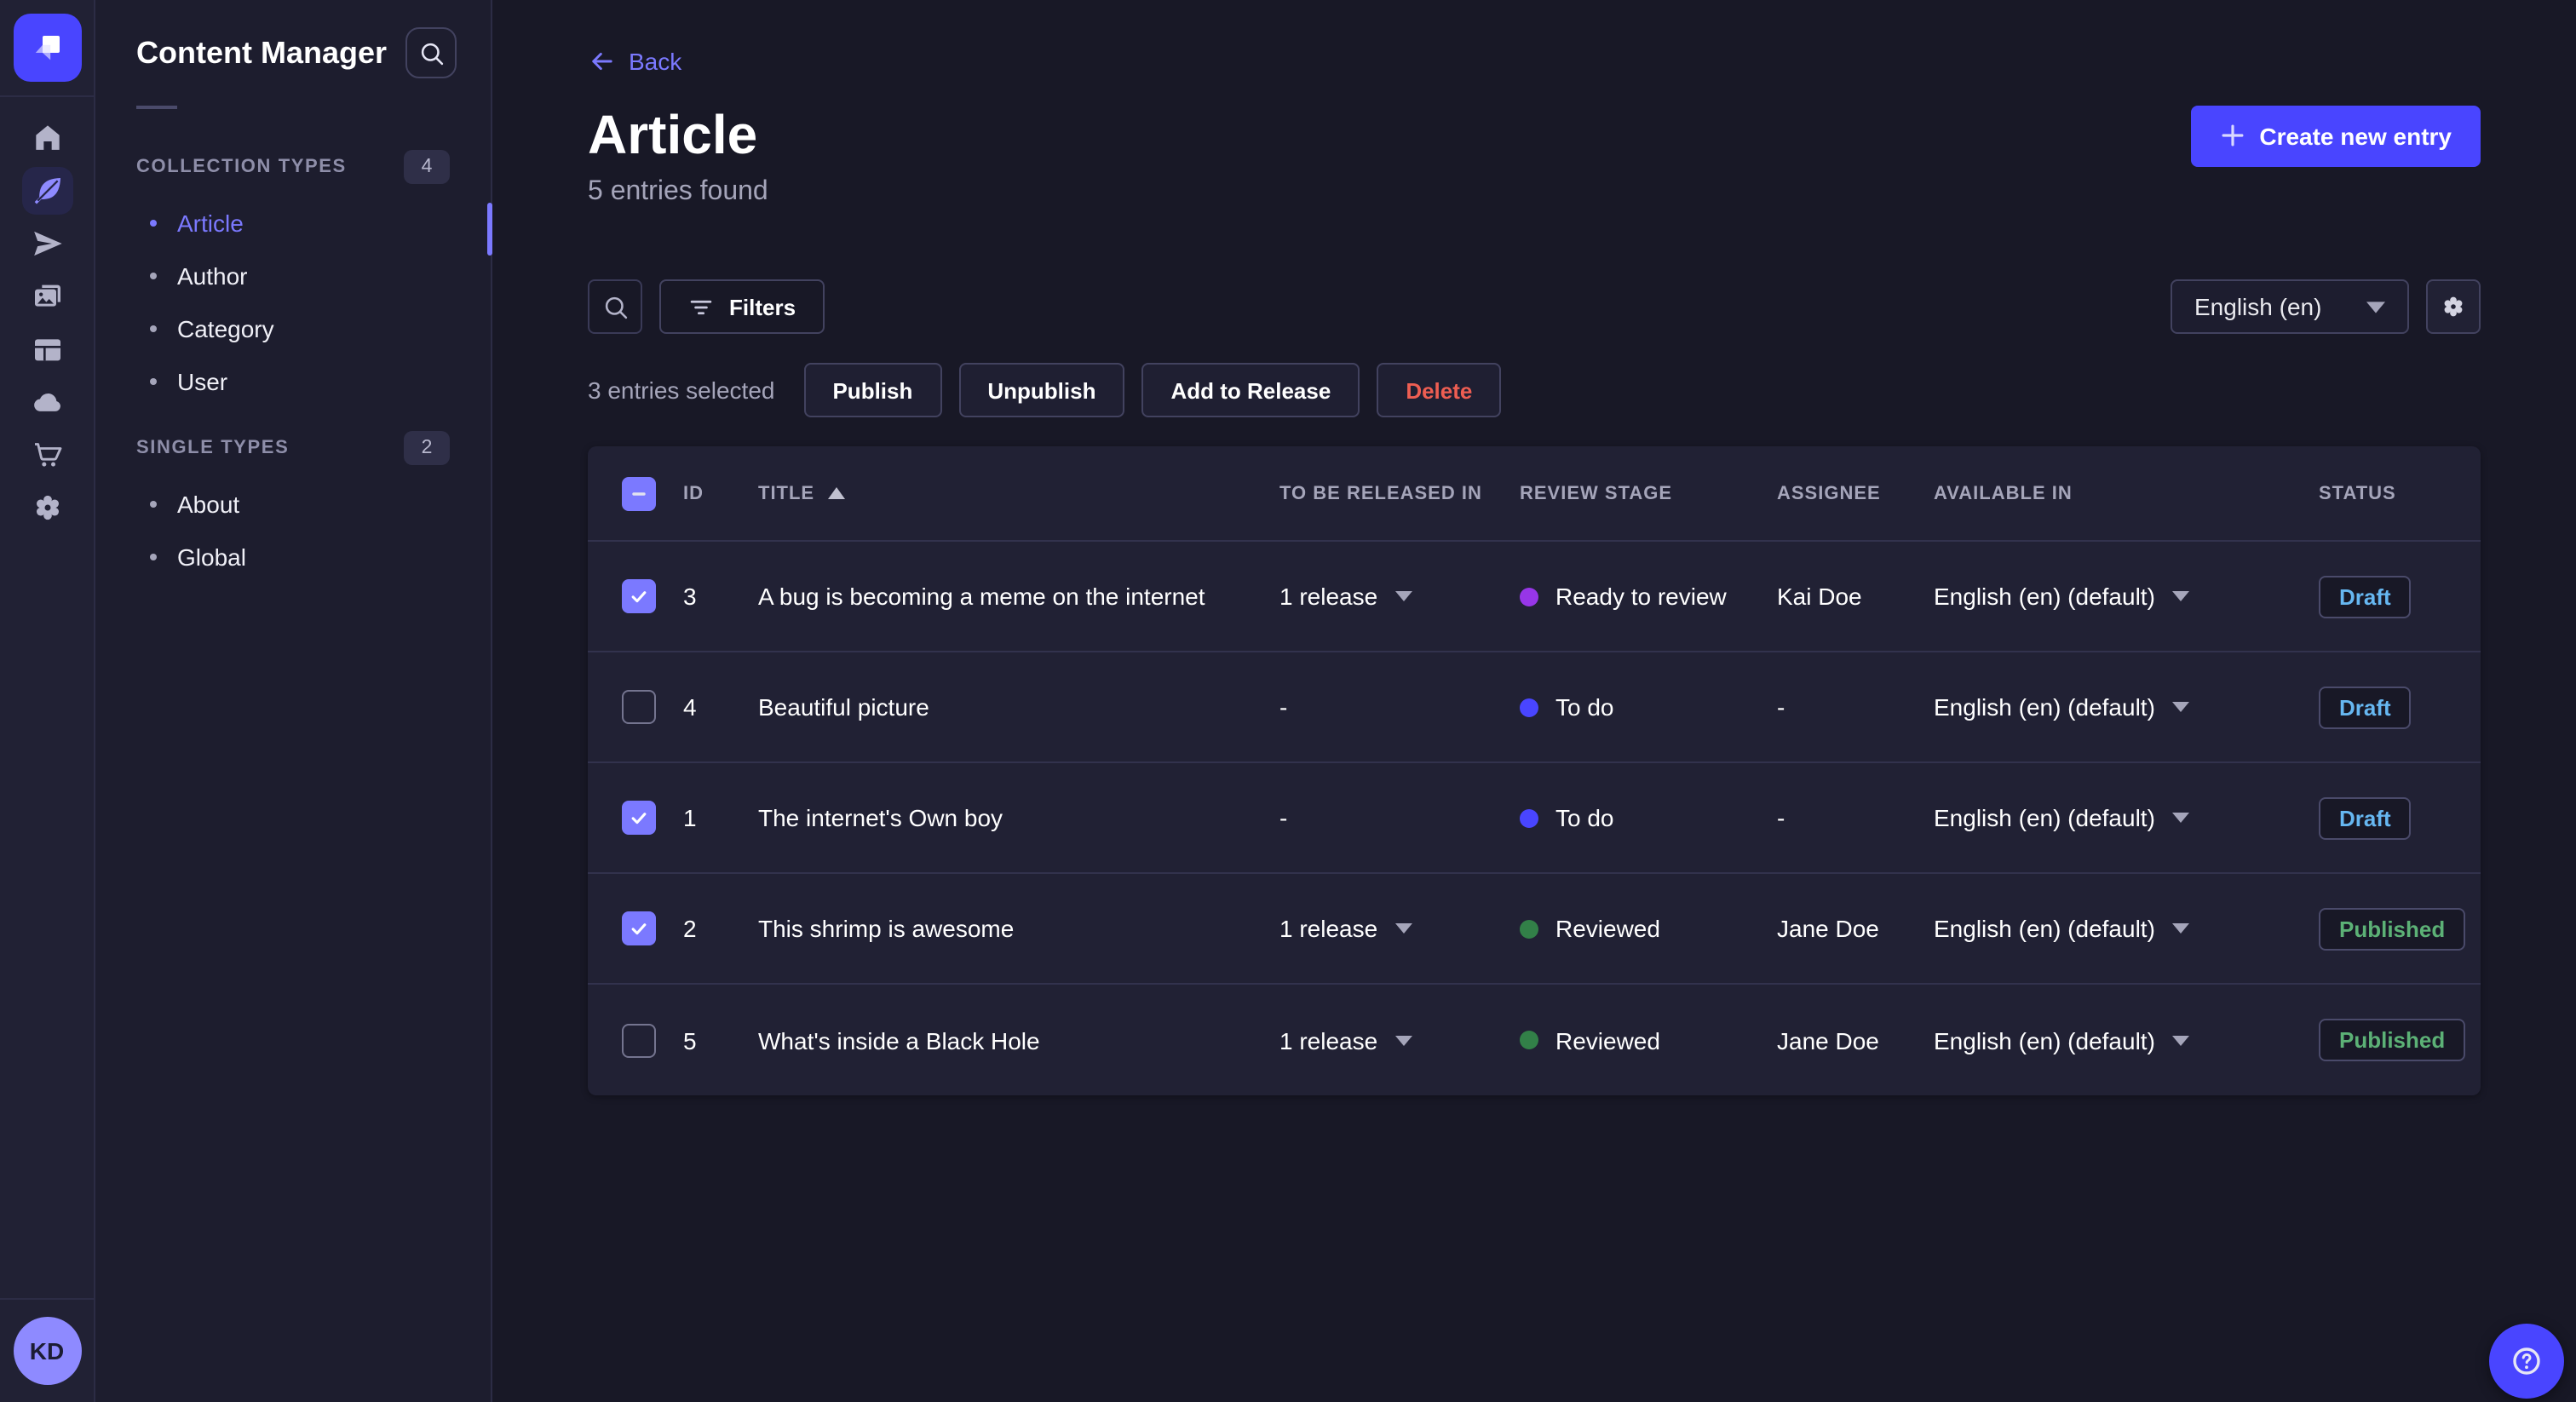  I want to click on content-manager-feather-icon, so click(46, 191).